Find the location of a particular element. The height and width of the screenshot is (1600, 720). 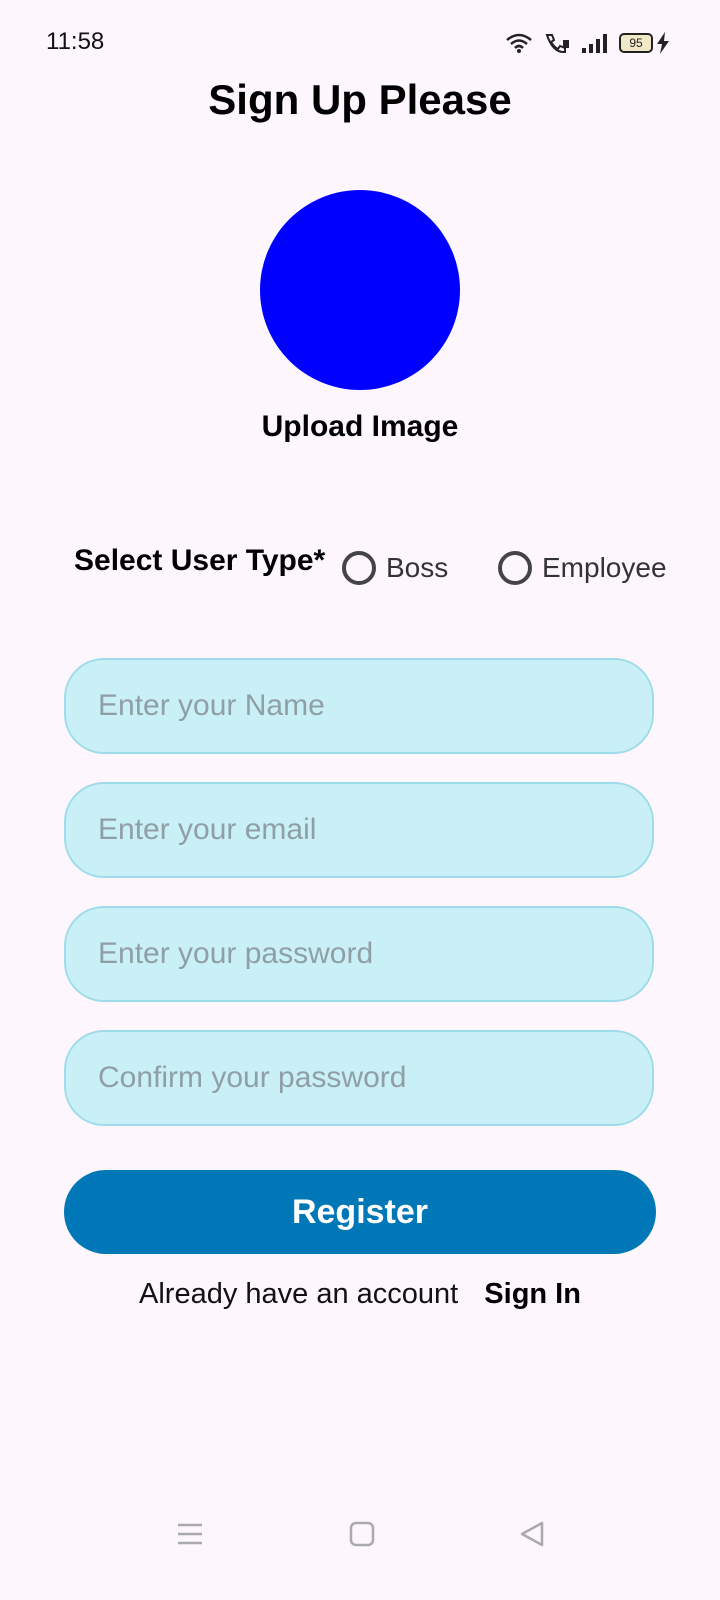

signin-link: Sign In is located at coordinates (532, 1294).